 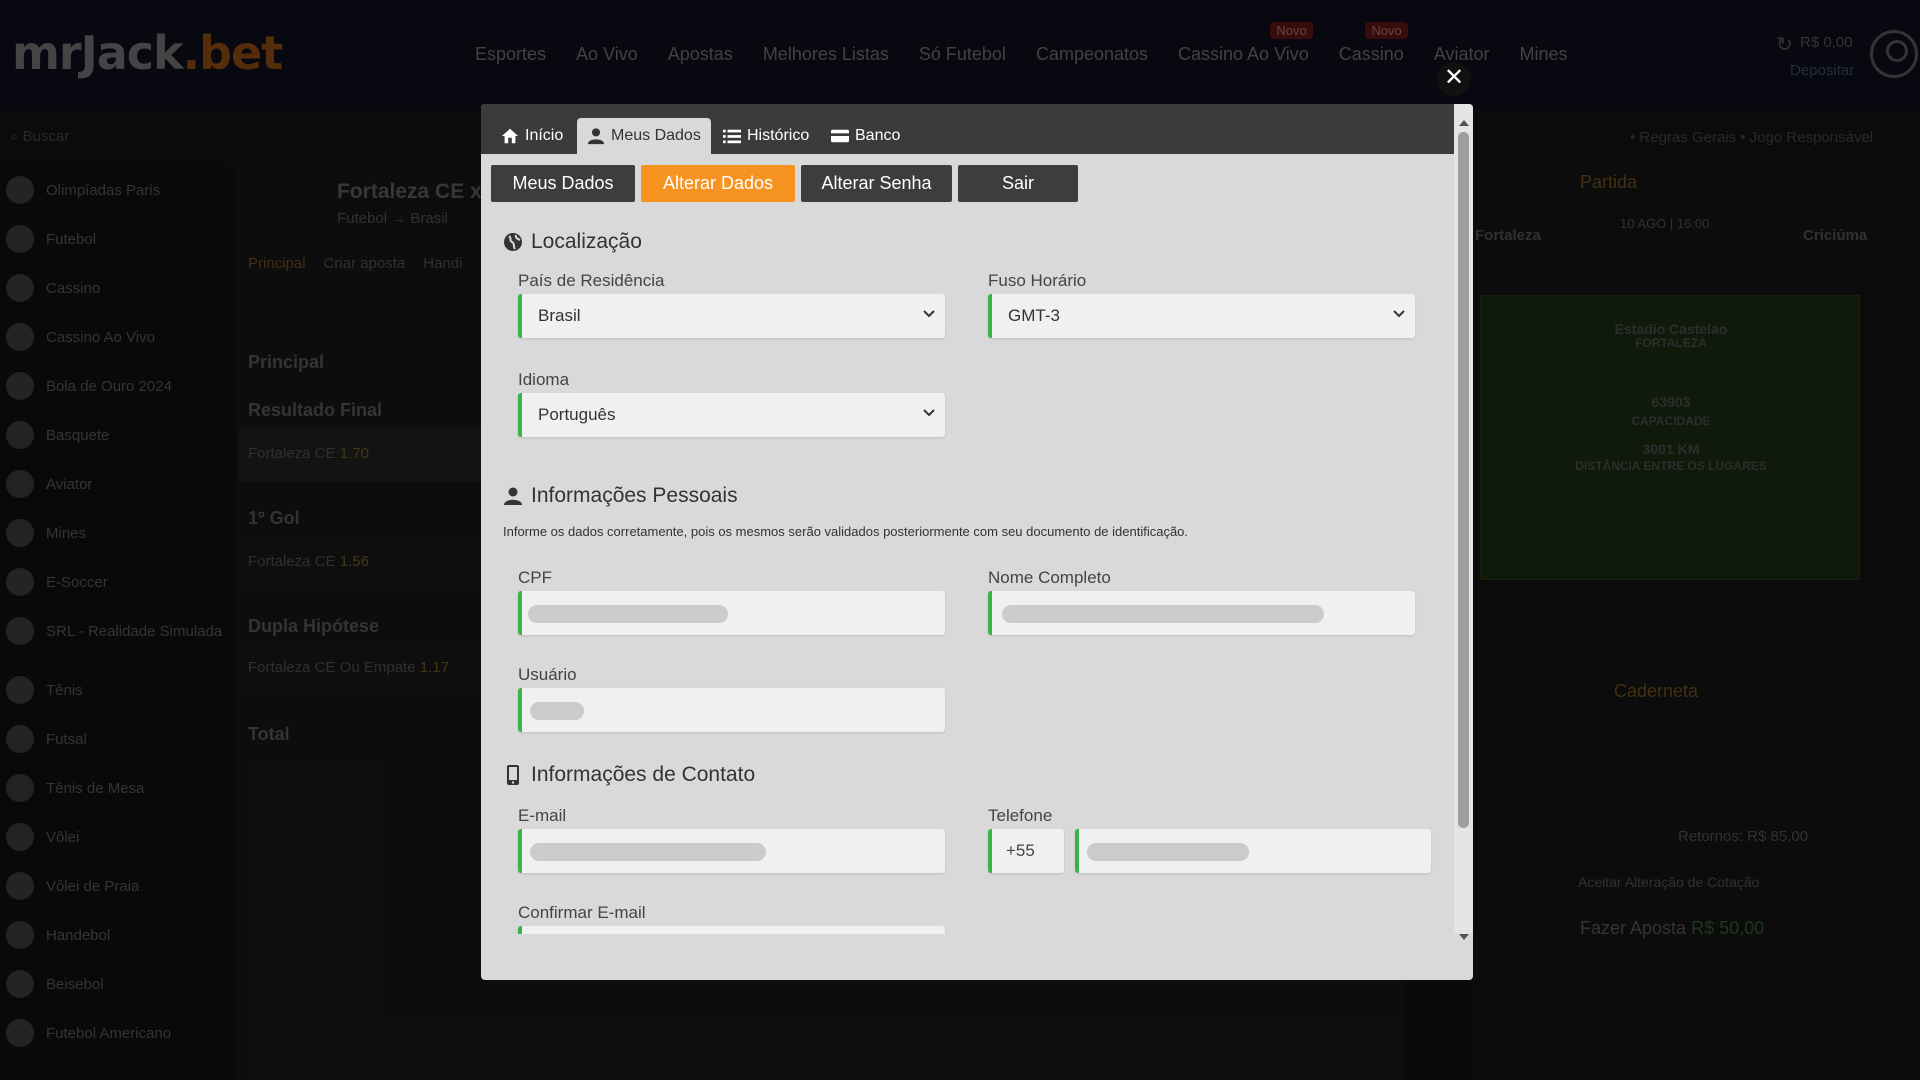 I want to click on cpf-field, so click(x=731, y=613).